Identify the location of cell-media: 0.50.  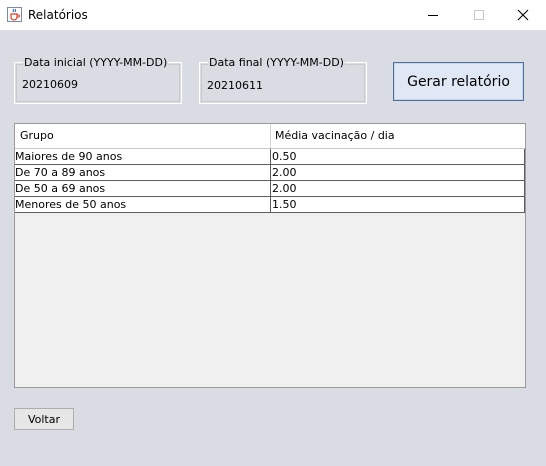
(284, 156).